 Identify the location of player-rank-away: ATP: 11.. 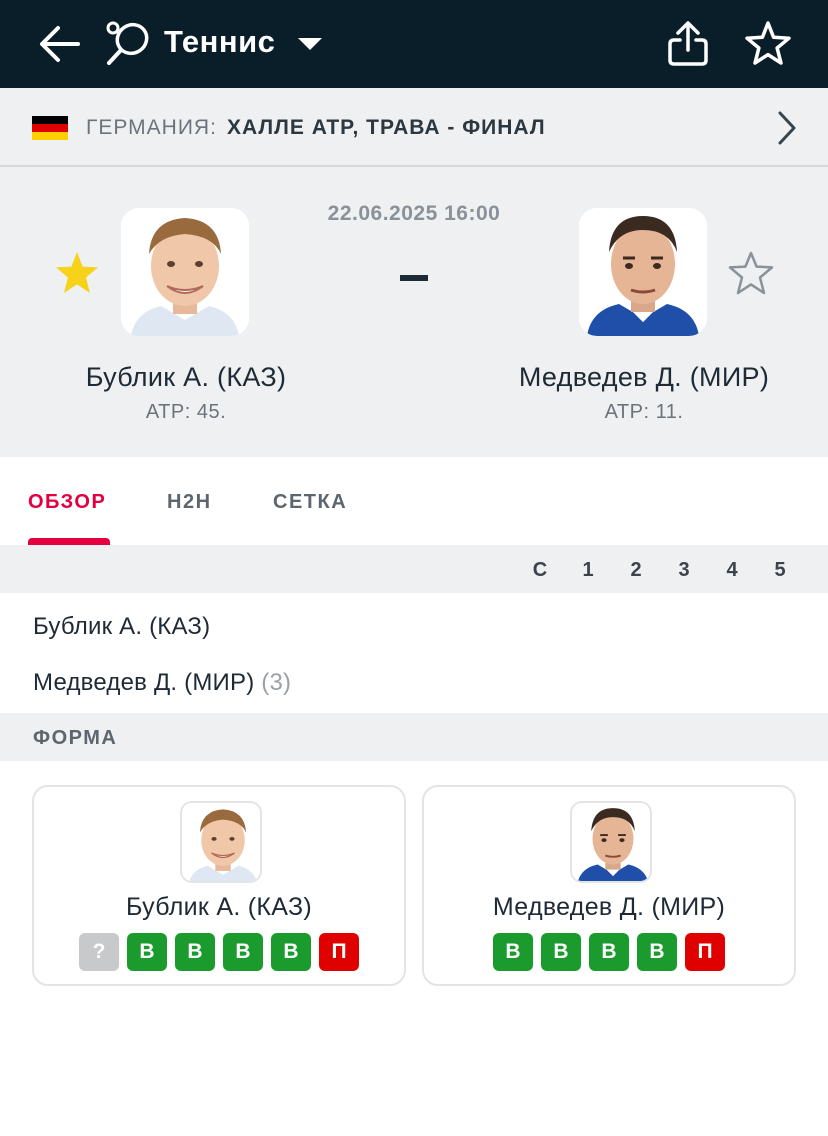
(644, 412).